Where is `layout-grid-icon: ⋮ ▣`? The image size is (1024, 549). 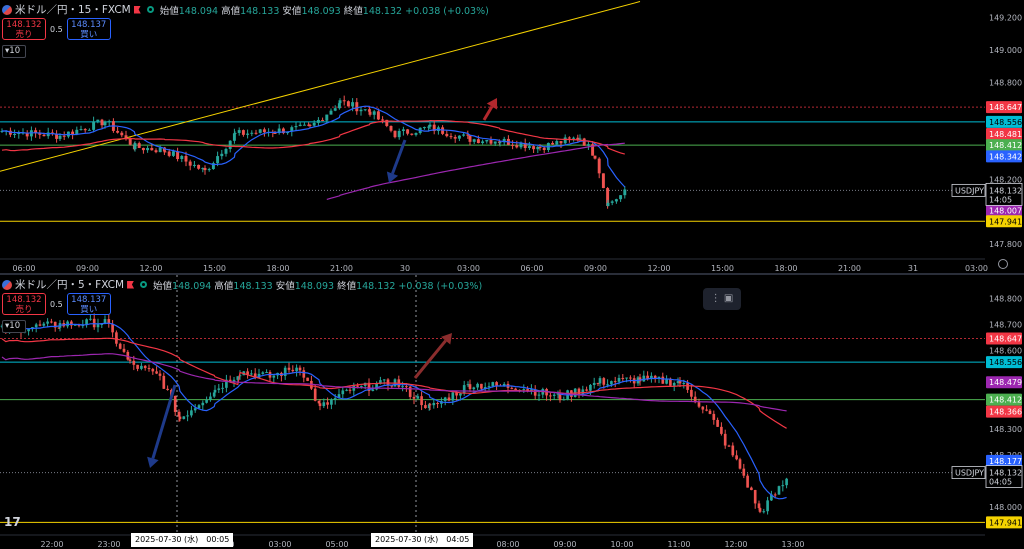 layout-grid-icon: ⋮ ▣ is located at coordinates (722, 299).